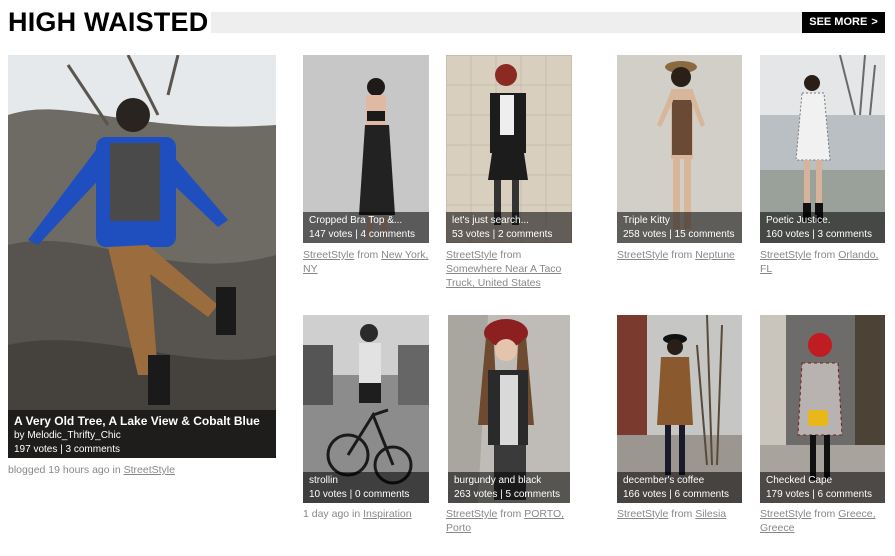 This screenshot has height=556, width=895. What do you see at coordinates (506, 22) in the screenshot?
I see `header-divider-bar` at bounding box center [506, 22].